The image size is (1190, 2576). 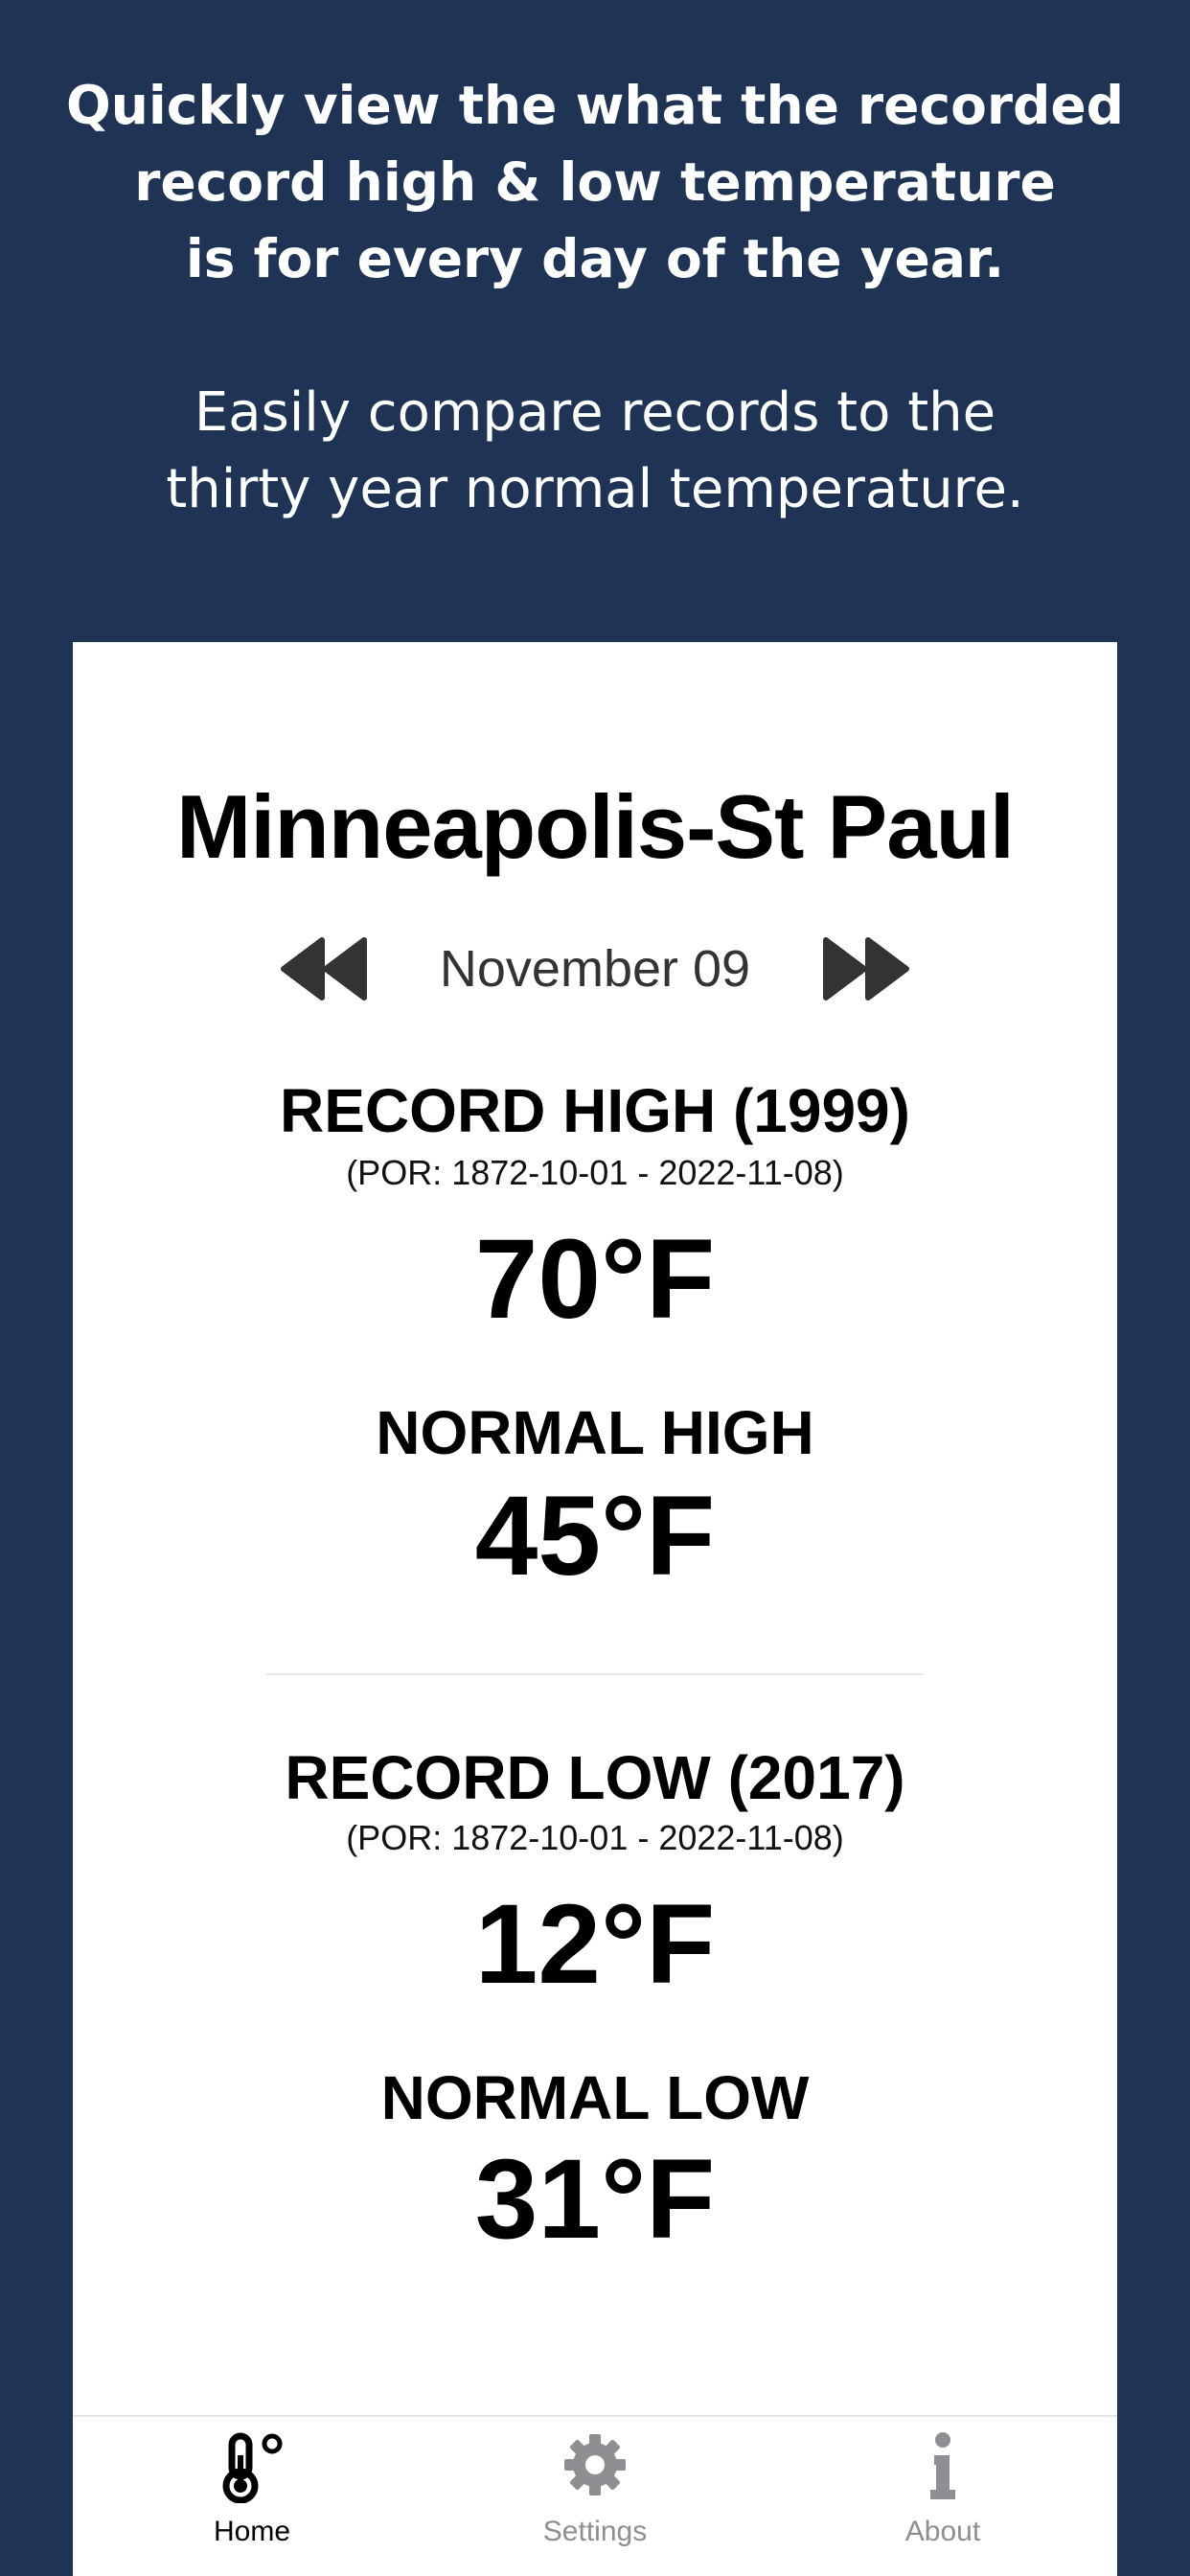 I want to click on record-high-por: (POR: 1872-10-01 - 2022-11-08), so click(x=595, y=1172).